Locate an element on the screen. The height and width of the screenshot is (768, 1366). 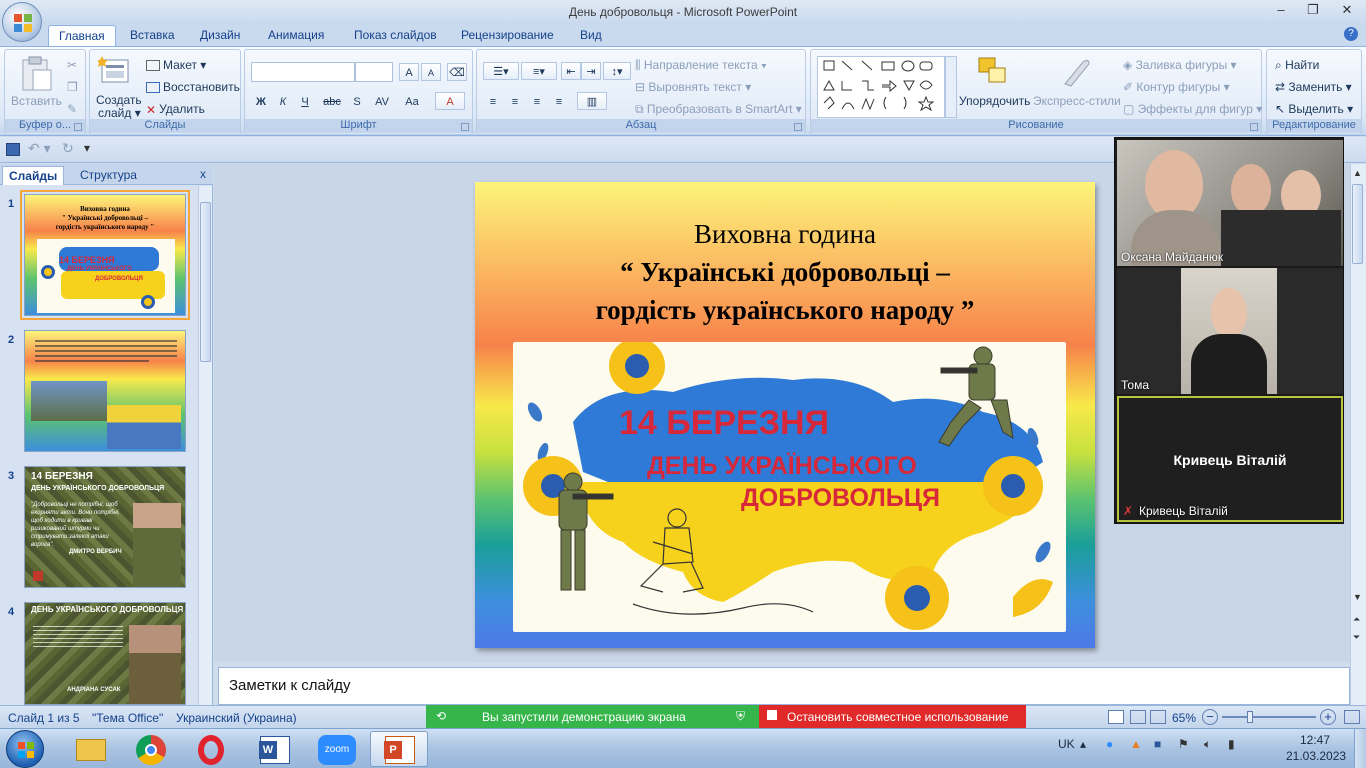
zoom-slider-thumb is located at coordinates (1250, 717).